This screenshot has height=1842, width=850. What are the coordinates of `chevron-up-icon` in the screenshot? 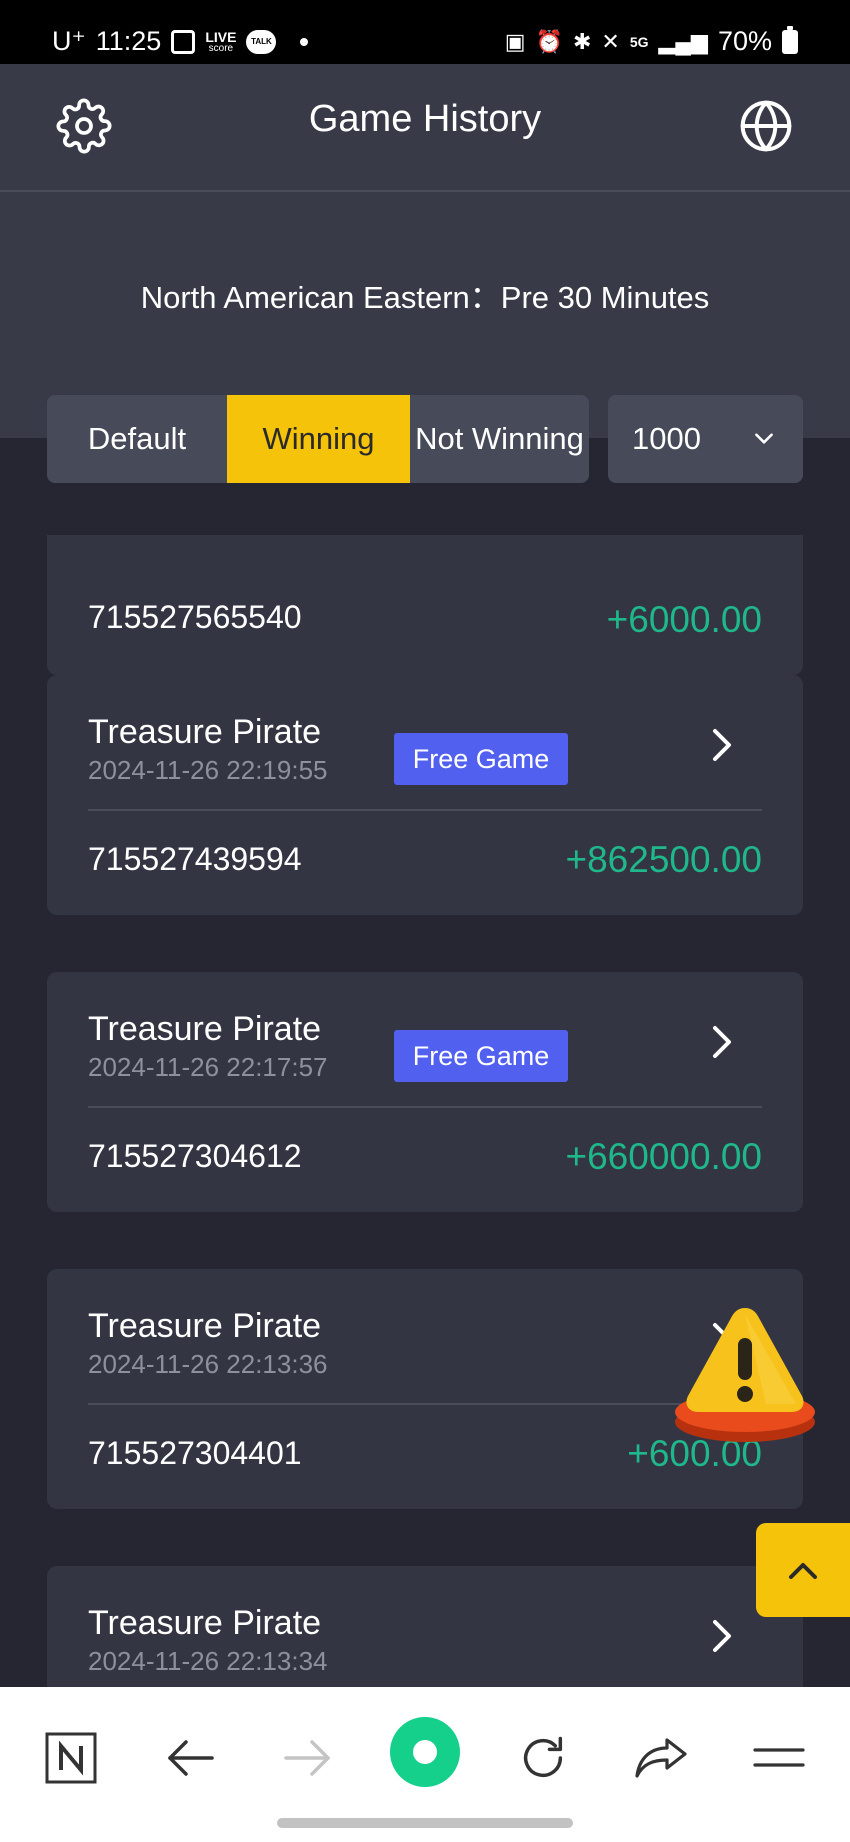 It's located at (803, 1571).